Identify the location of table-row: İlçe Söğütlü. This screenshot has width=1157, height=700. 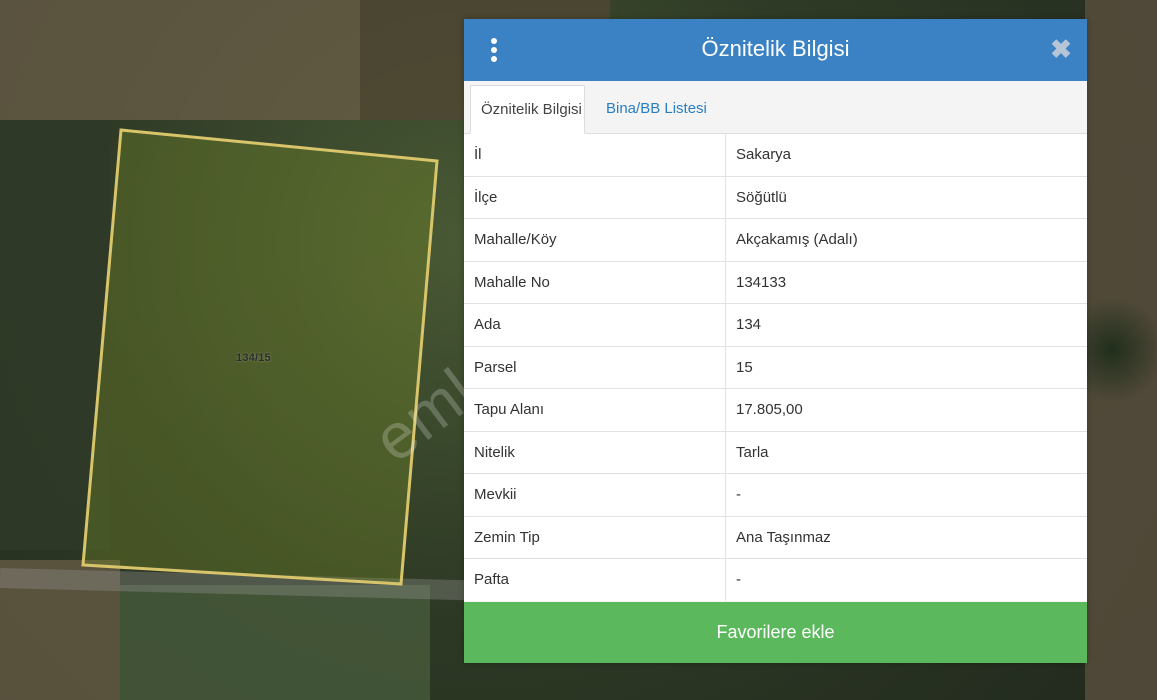
(775, 197).